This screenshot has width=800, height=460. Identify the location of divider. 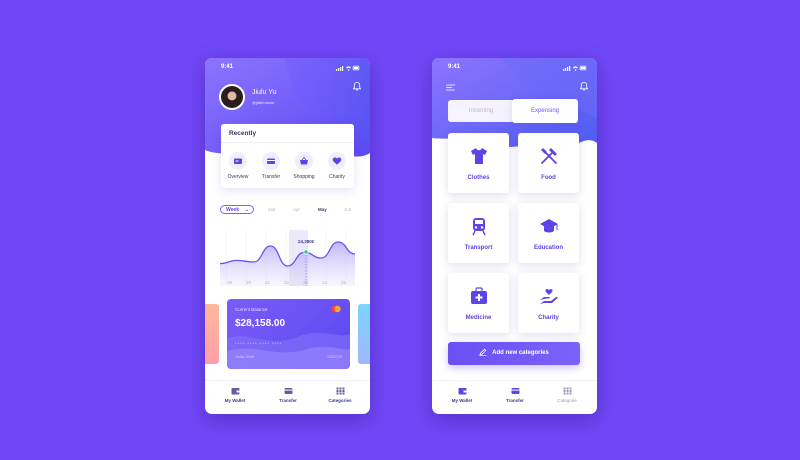
(287, 142).